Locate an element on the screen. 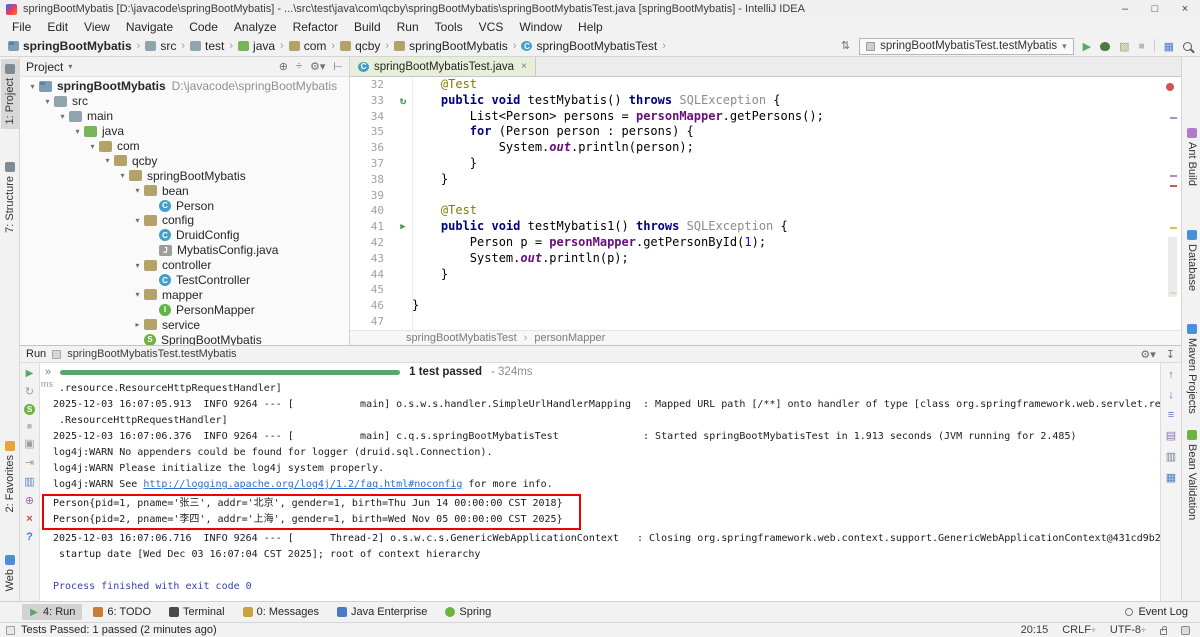 The image size is (1200, 637). rerun-button: ▶ is located at coordinates (30, 373).